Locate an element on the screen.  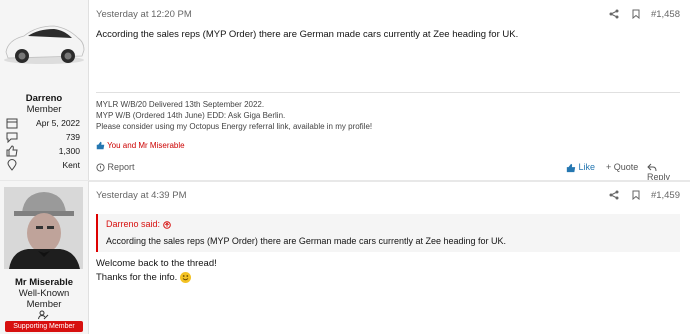
supporting-member-badge: Supporting Member is located at coordinates (44, 326).